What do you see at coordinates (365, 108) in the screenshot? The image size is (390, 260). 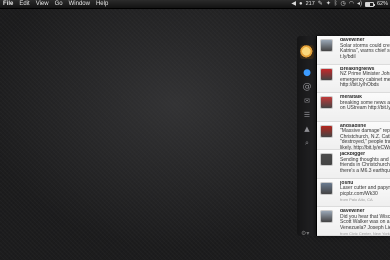 I see `tweet-text-line: on UStream http://bit.ly/` at bounding box center [365, 108].